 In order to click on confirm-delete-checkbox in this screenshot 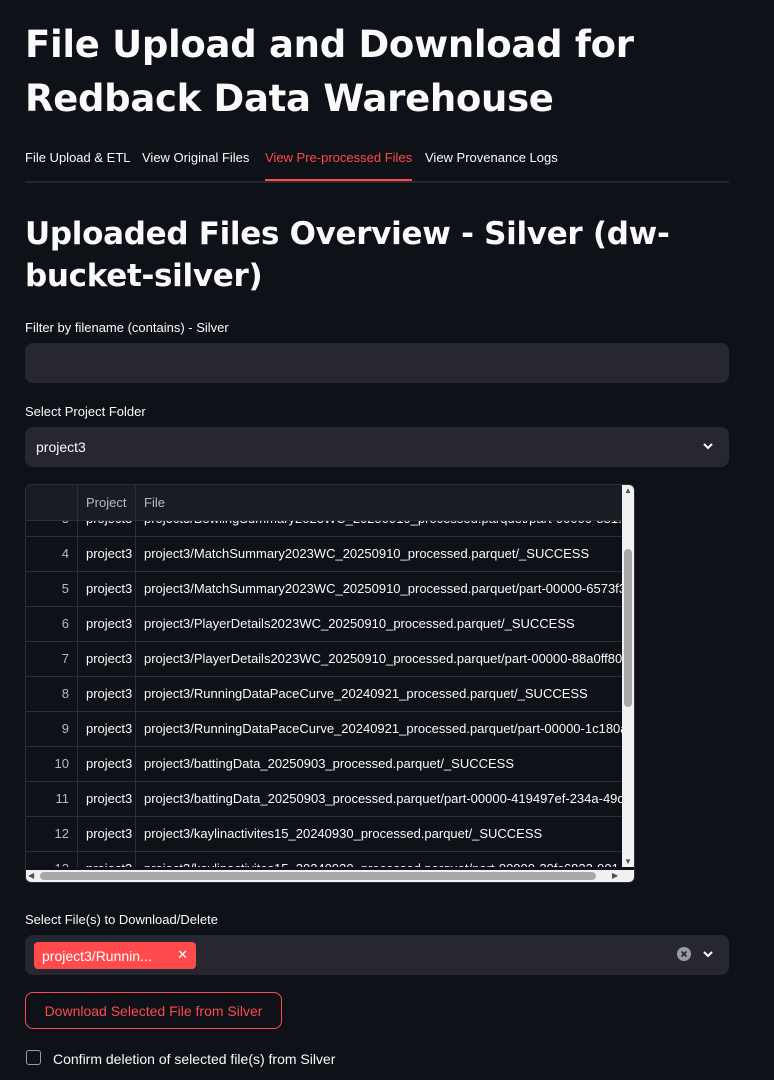, I will do `click(33, 1057)`.